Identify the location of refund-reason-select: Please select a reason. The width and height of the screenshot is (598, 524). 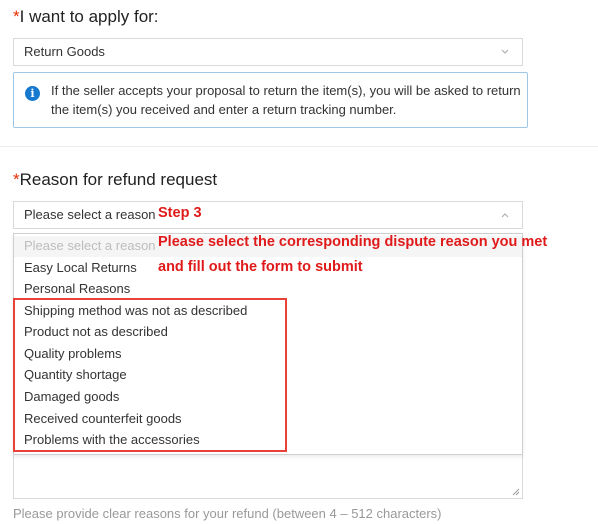
(268, 215).